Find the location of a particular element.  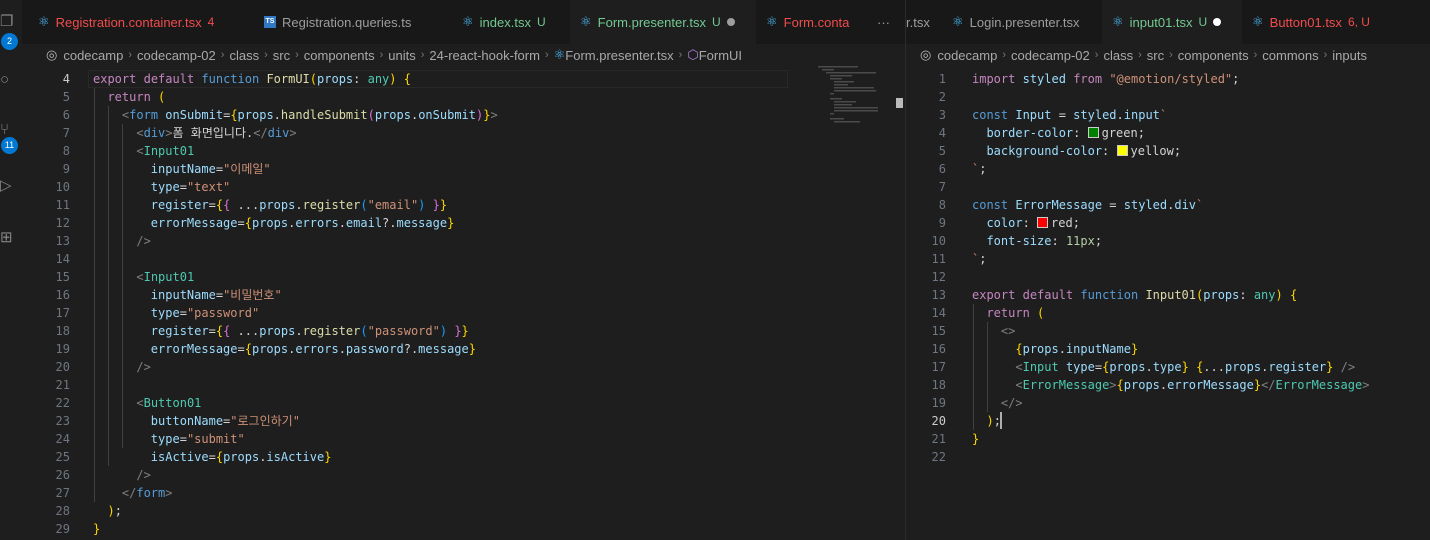

code-line: 26 /> is located at coordinates (463, 475).